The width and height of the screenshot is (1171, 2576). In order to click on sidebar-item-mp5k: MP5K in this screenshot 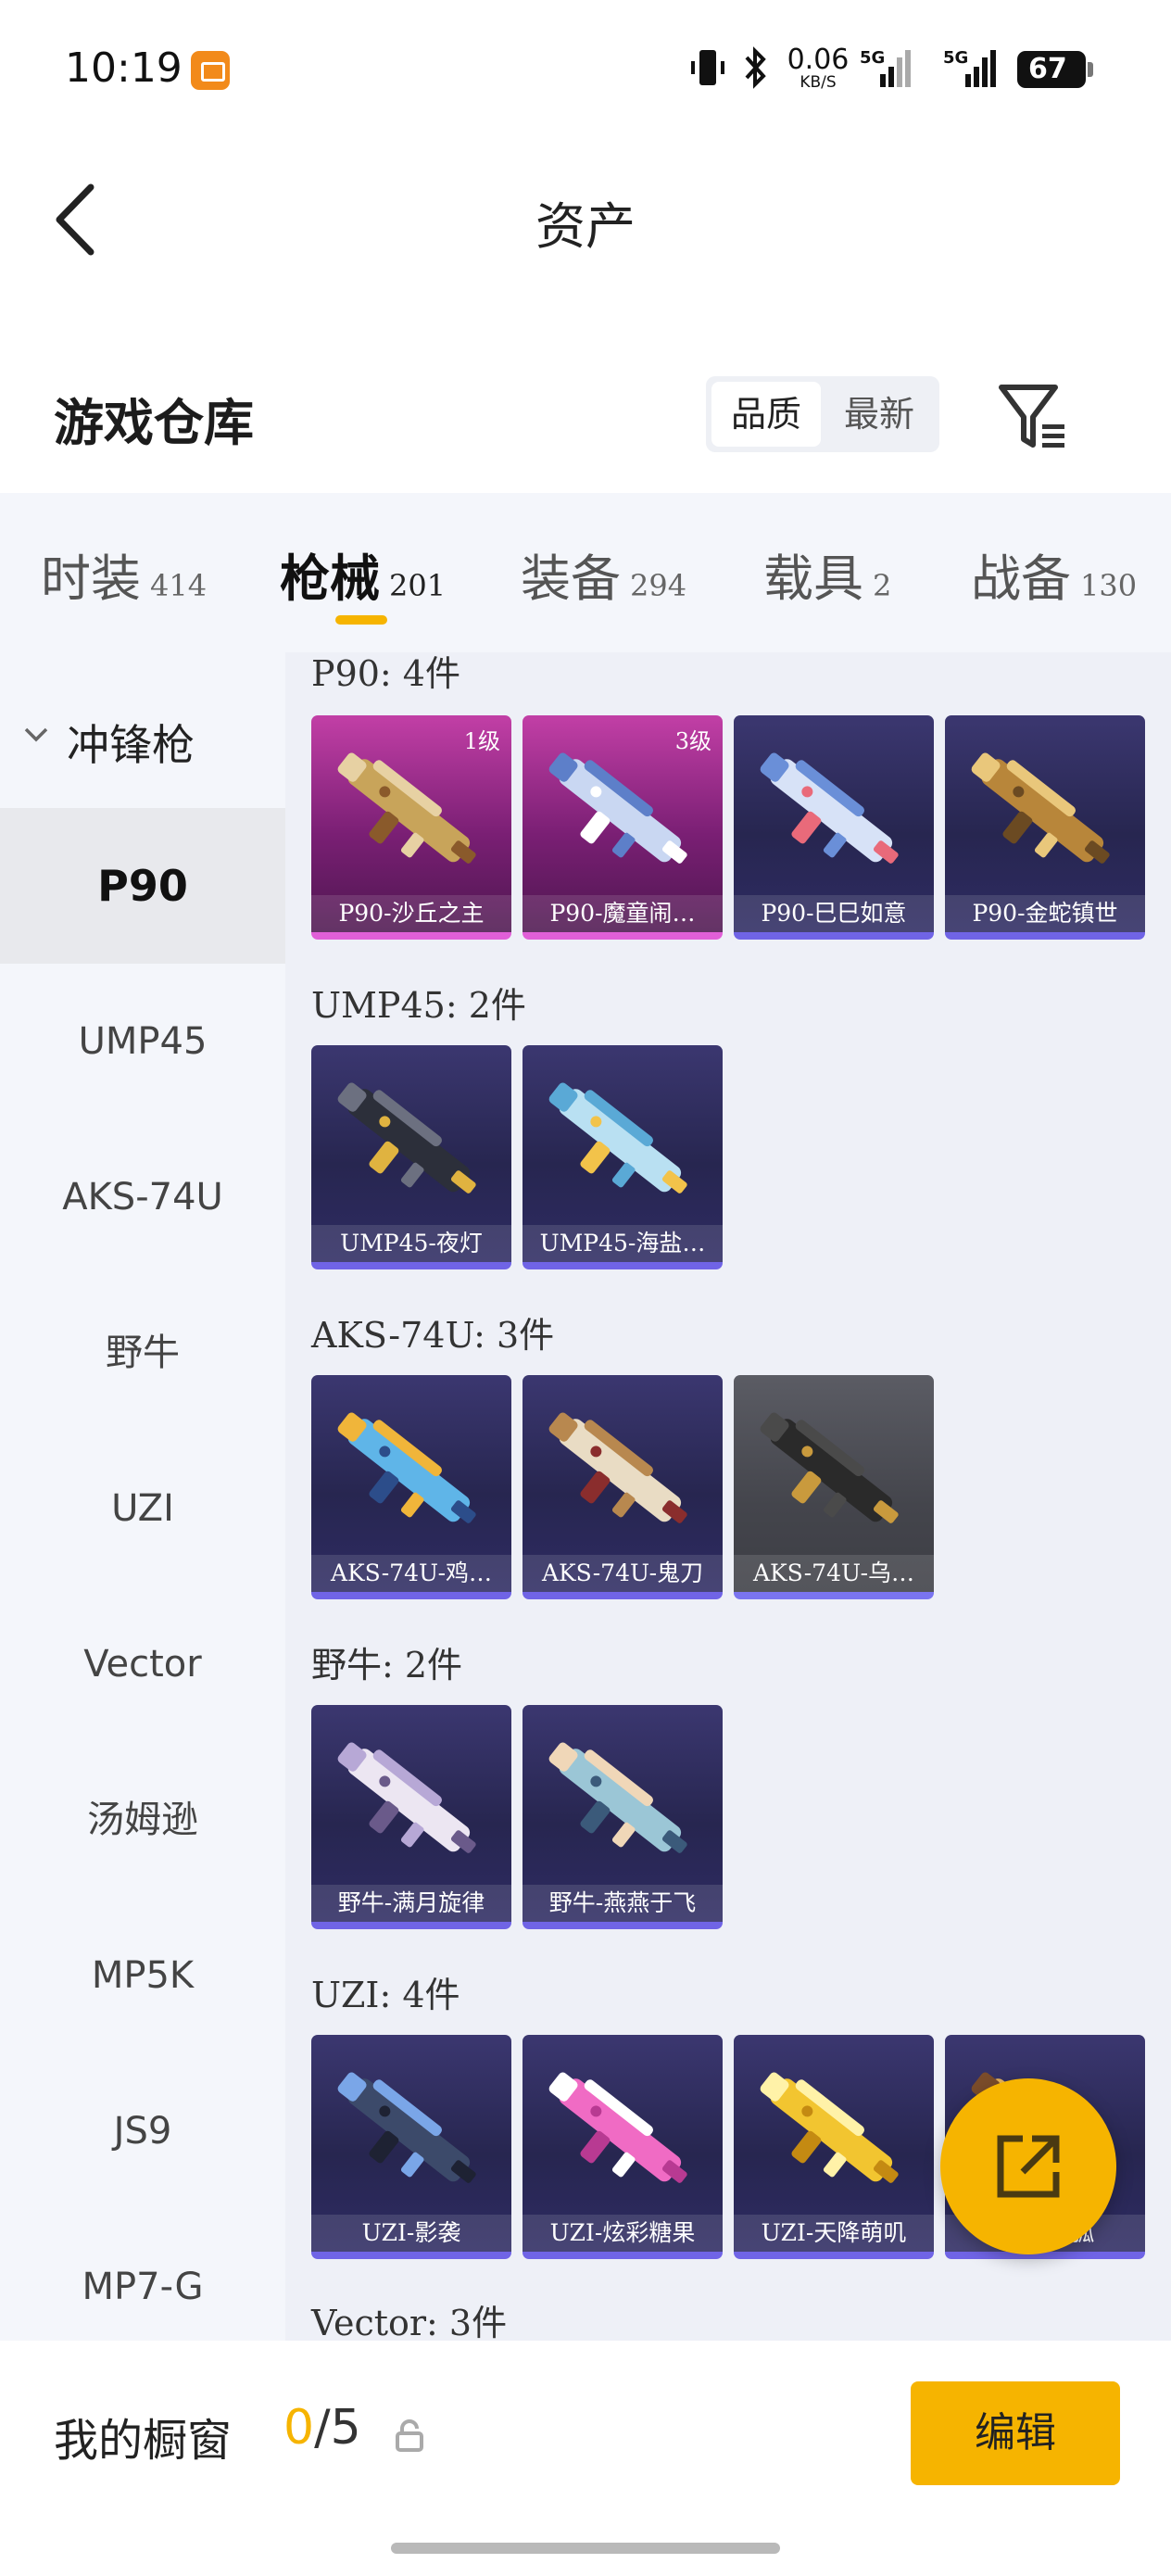, I will do `click(142, 1975)`.